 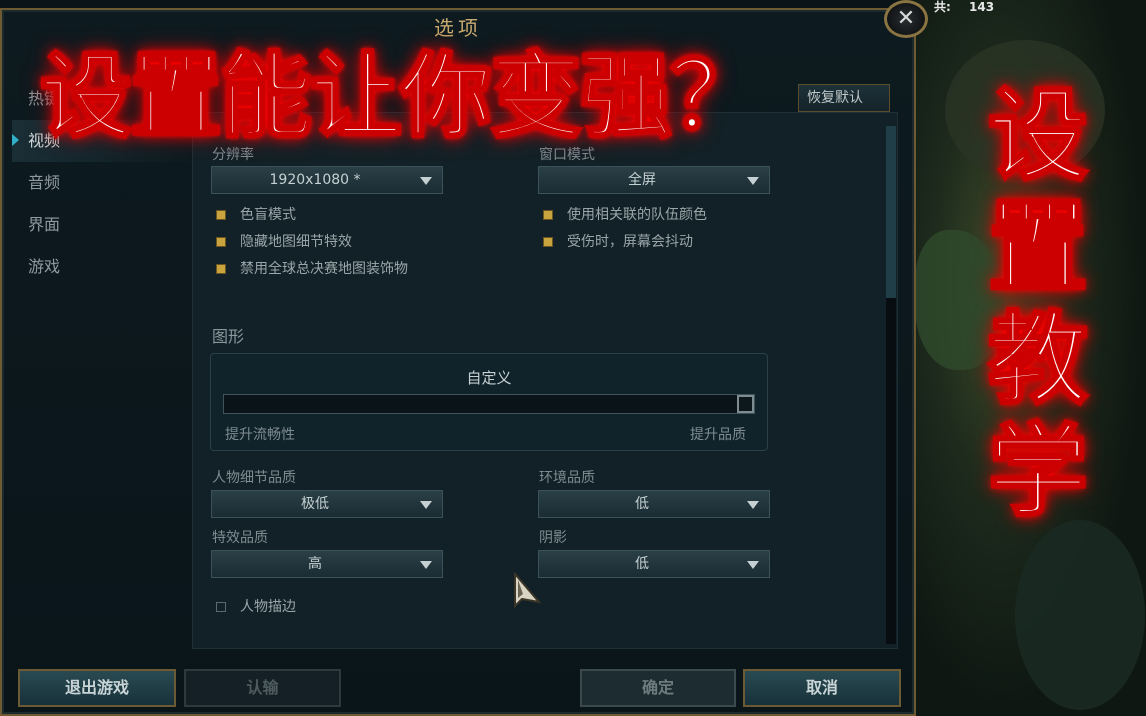 I want to click on checkbox-screen-shake: 受伤时，屏幕会抖动, so click(x=618, y=242).